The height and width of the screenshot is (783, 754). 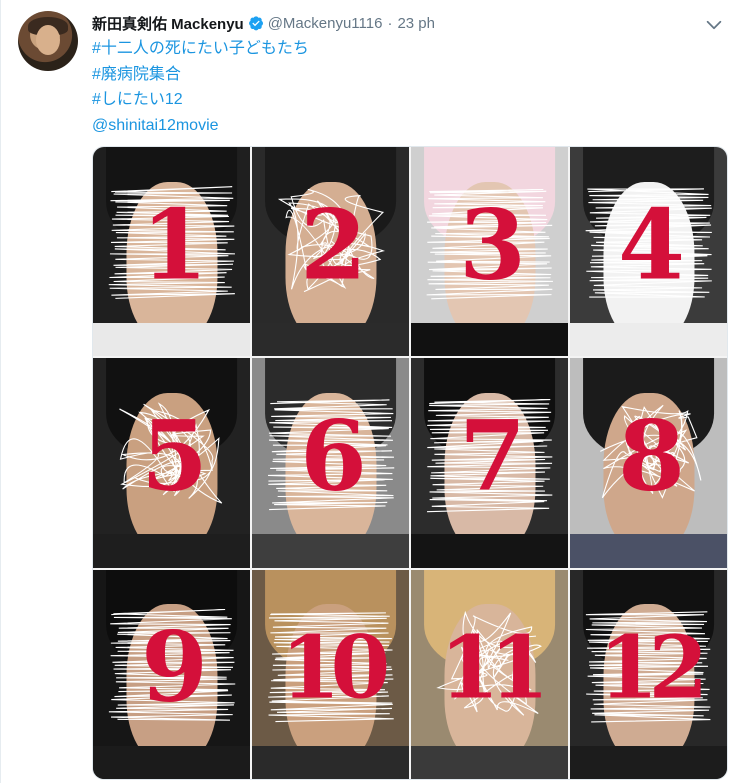 I want to click on hashtag-link: #十二人の死にたい子どもたち, so click(x=200, y=49).